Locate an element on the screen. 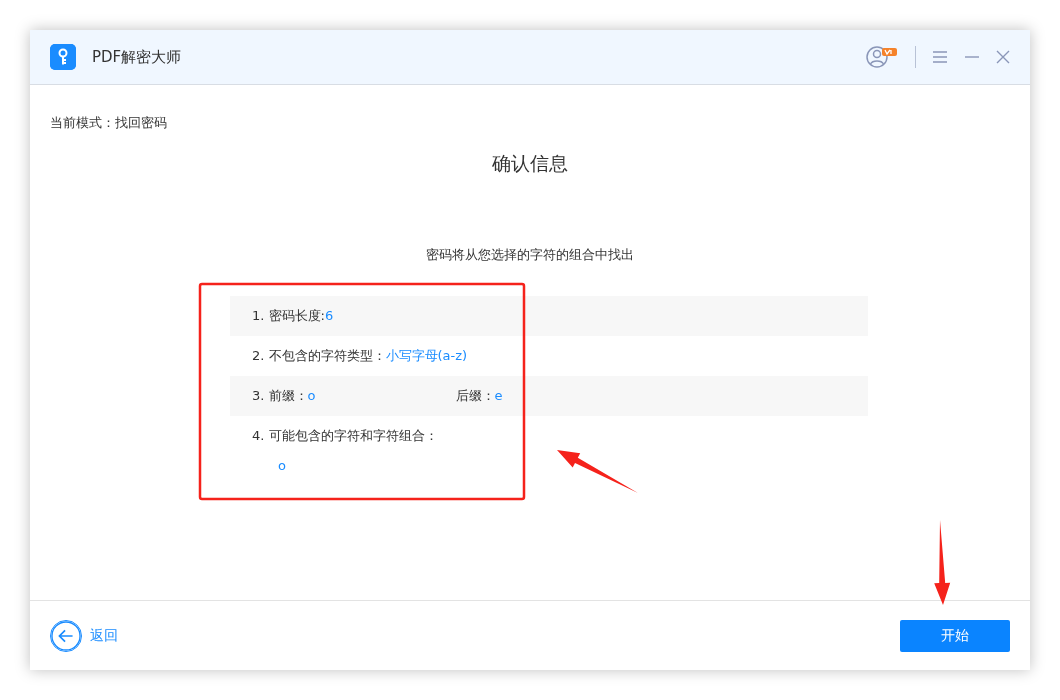 Image resolution: width=1060 pixels, height=700 pixels. item-value: 6 is located at coordinates (329, 315).